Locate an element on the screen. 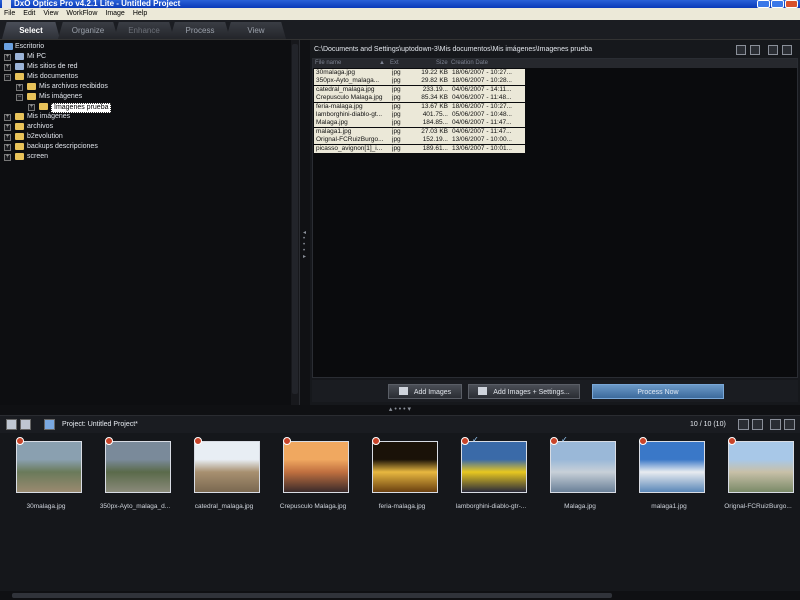 The height and width of the screenshot is (600, 800). save-project-icon is located at coordinates (49, 424).